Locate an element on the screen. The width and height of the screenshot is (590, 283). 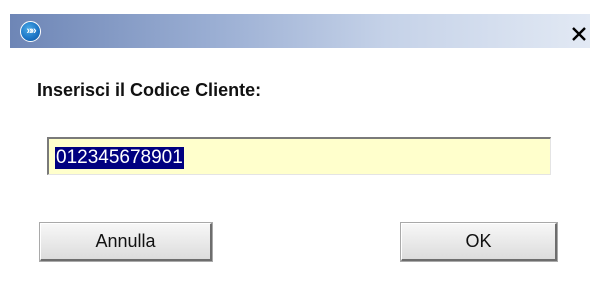
cancel-button: Annulla is located at coordinates (126, 242).